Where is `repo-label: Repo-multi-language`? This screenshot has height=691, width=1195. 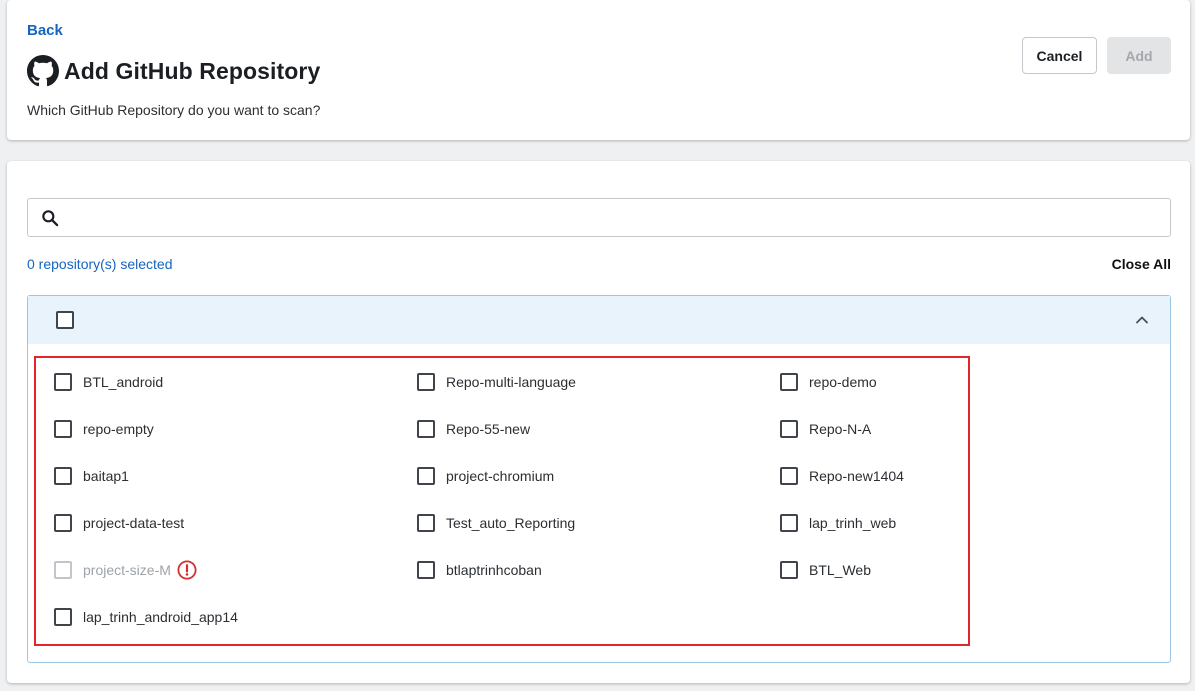
repo-label: Repo-multi-language is located at coordinates (511, 382).